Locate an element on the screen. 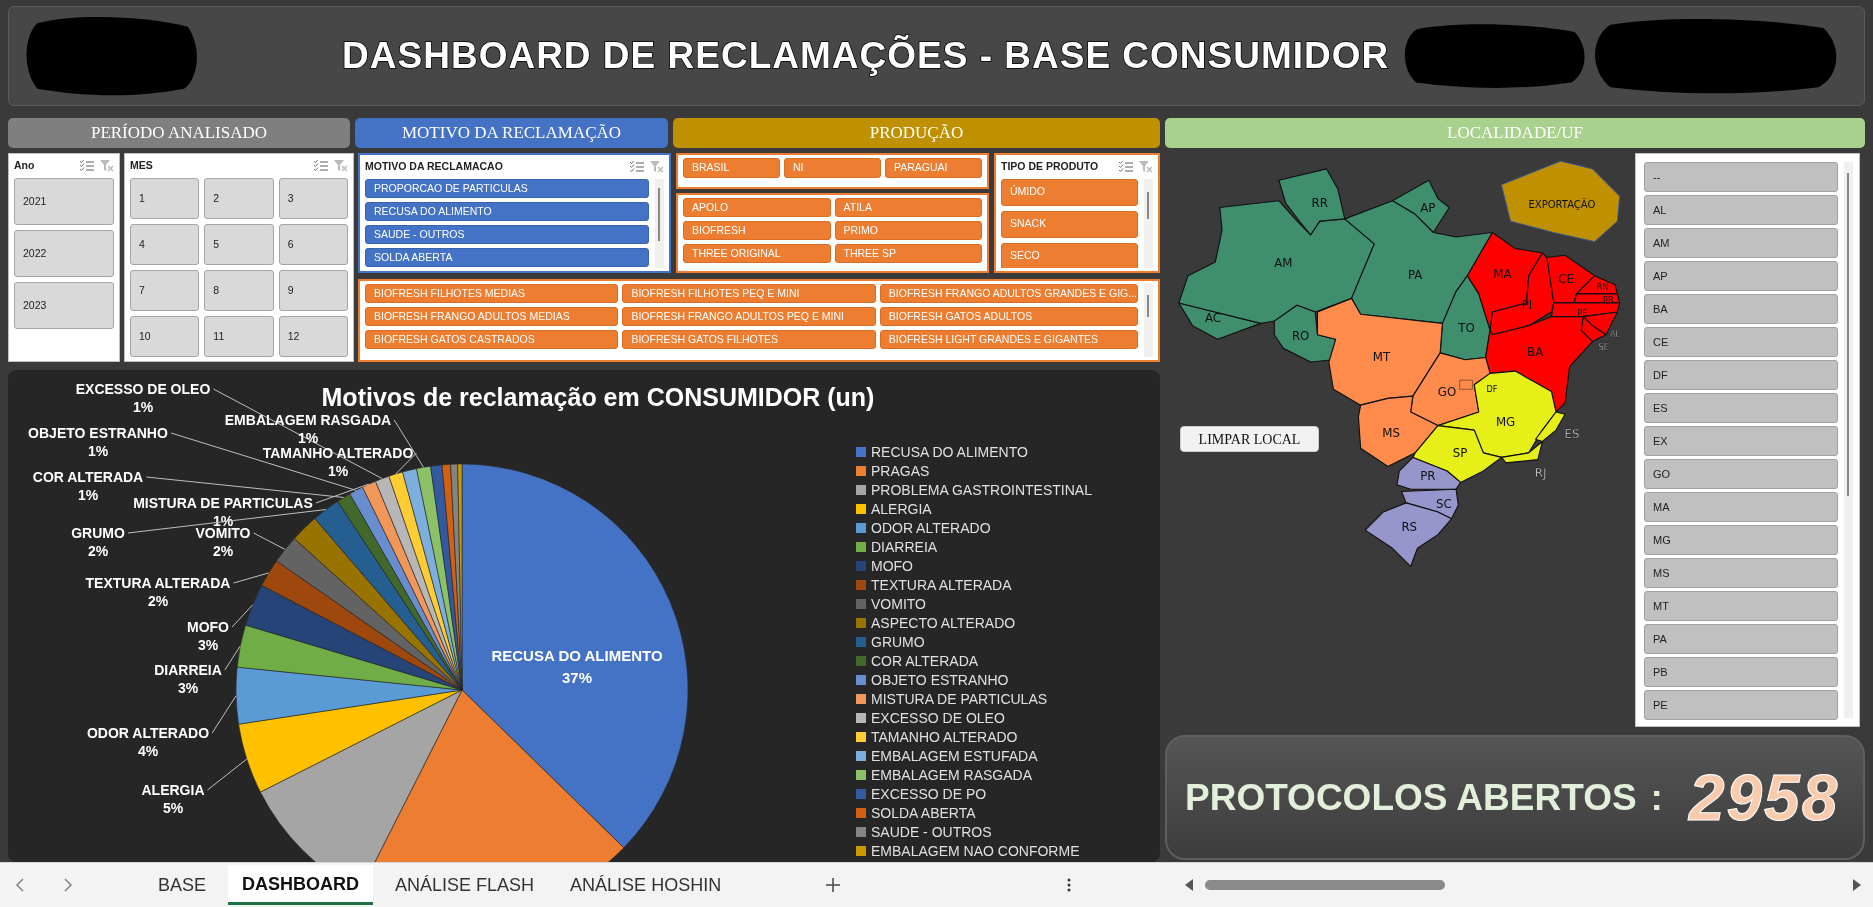  state-label: RO is located at coordinates (1300, 336).